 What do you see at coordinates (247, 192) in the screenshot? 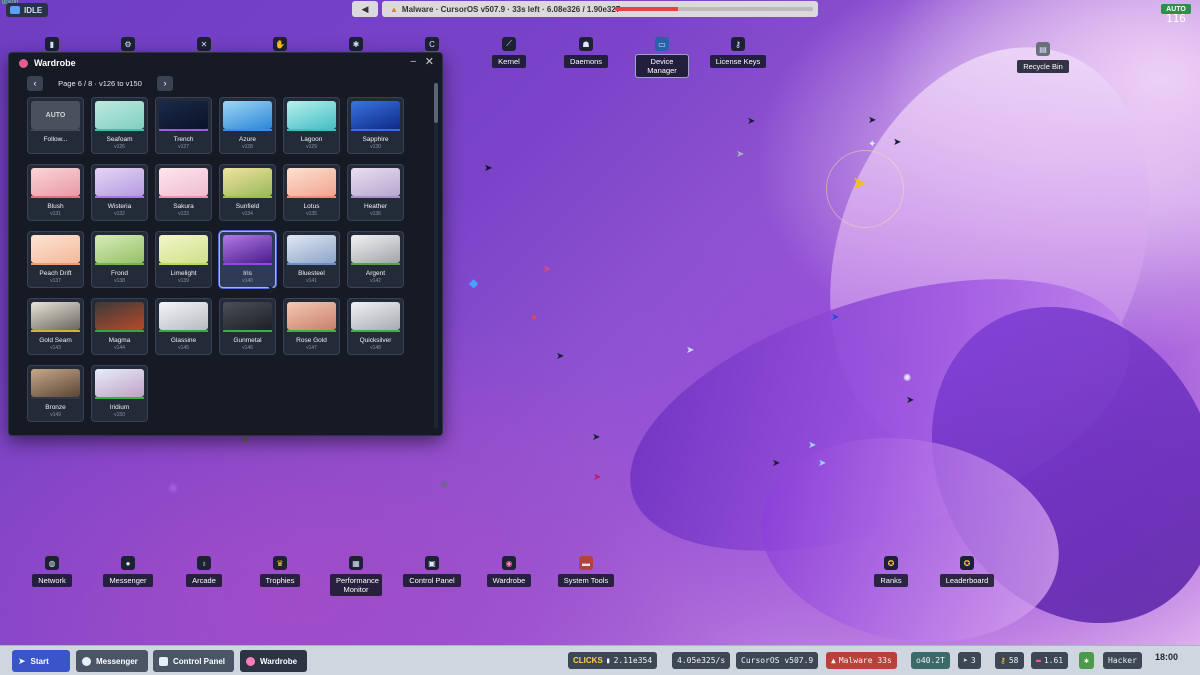
I see `theme-tile: Sunfield v134` at bounding box center [247, 192].